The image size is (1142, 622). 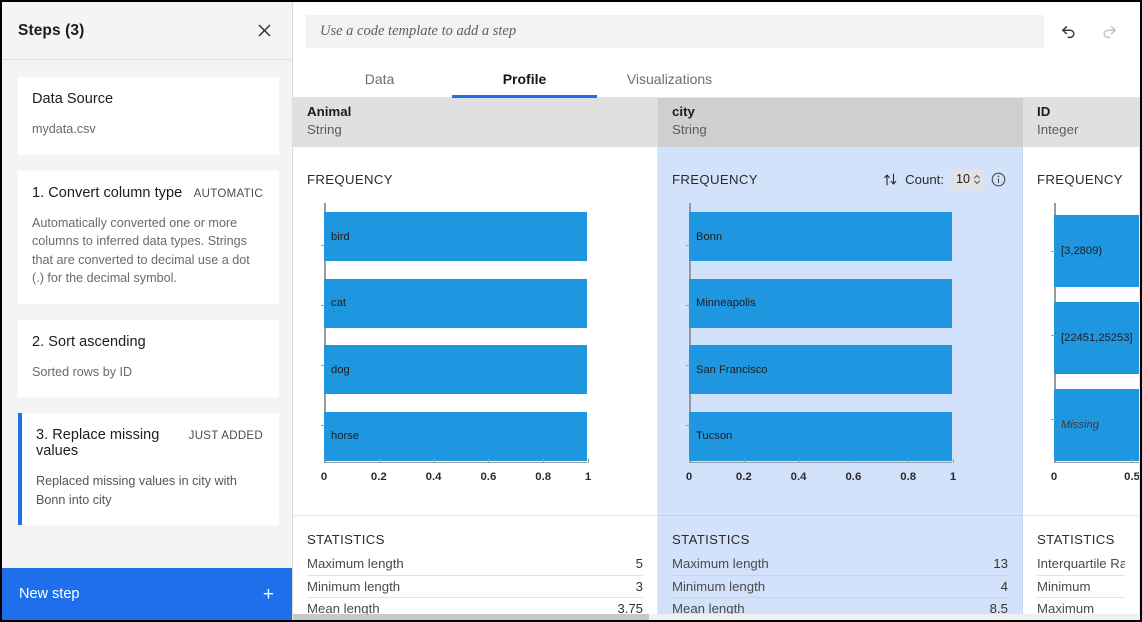 I want to click on bar-label: Tucson, so click(x=714, y=436).